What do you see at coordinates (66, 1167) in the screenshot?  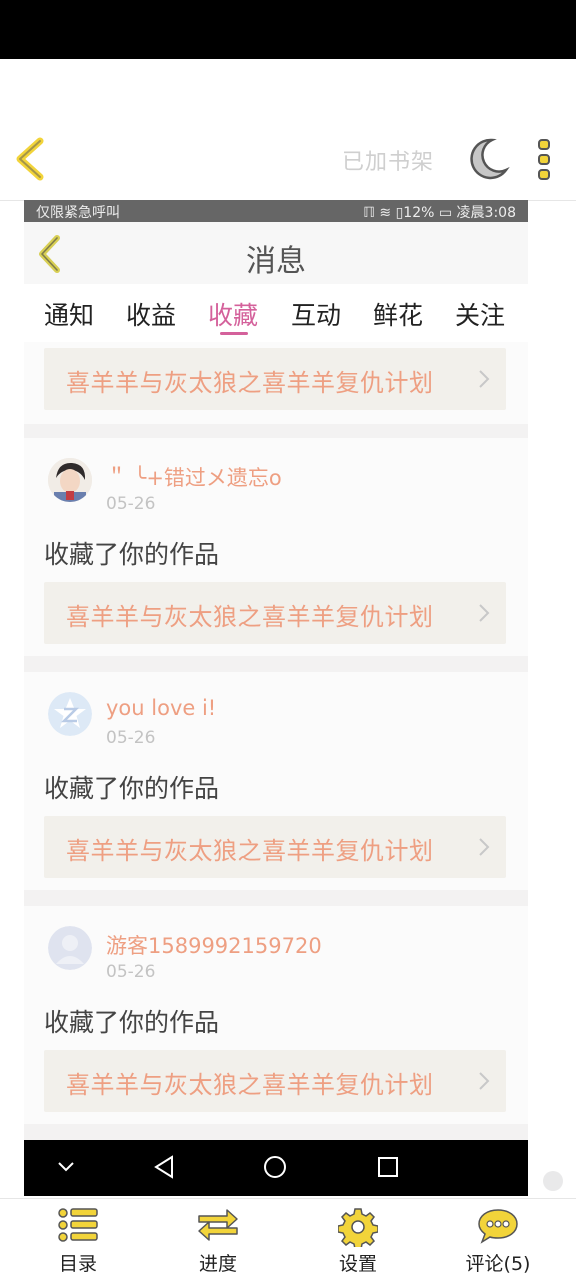 I see `chevron-down-icon` at bounding box center [66, 1167].